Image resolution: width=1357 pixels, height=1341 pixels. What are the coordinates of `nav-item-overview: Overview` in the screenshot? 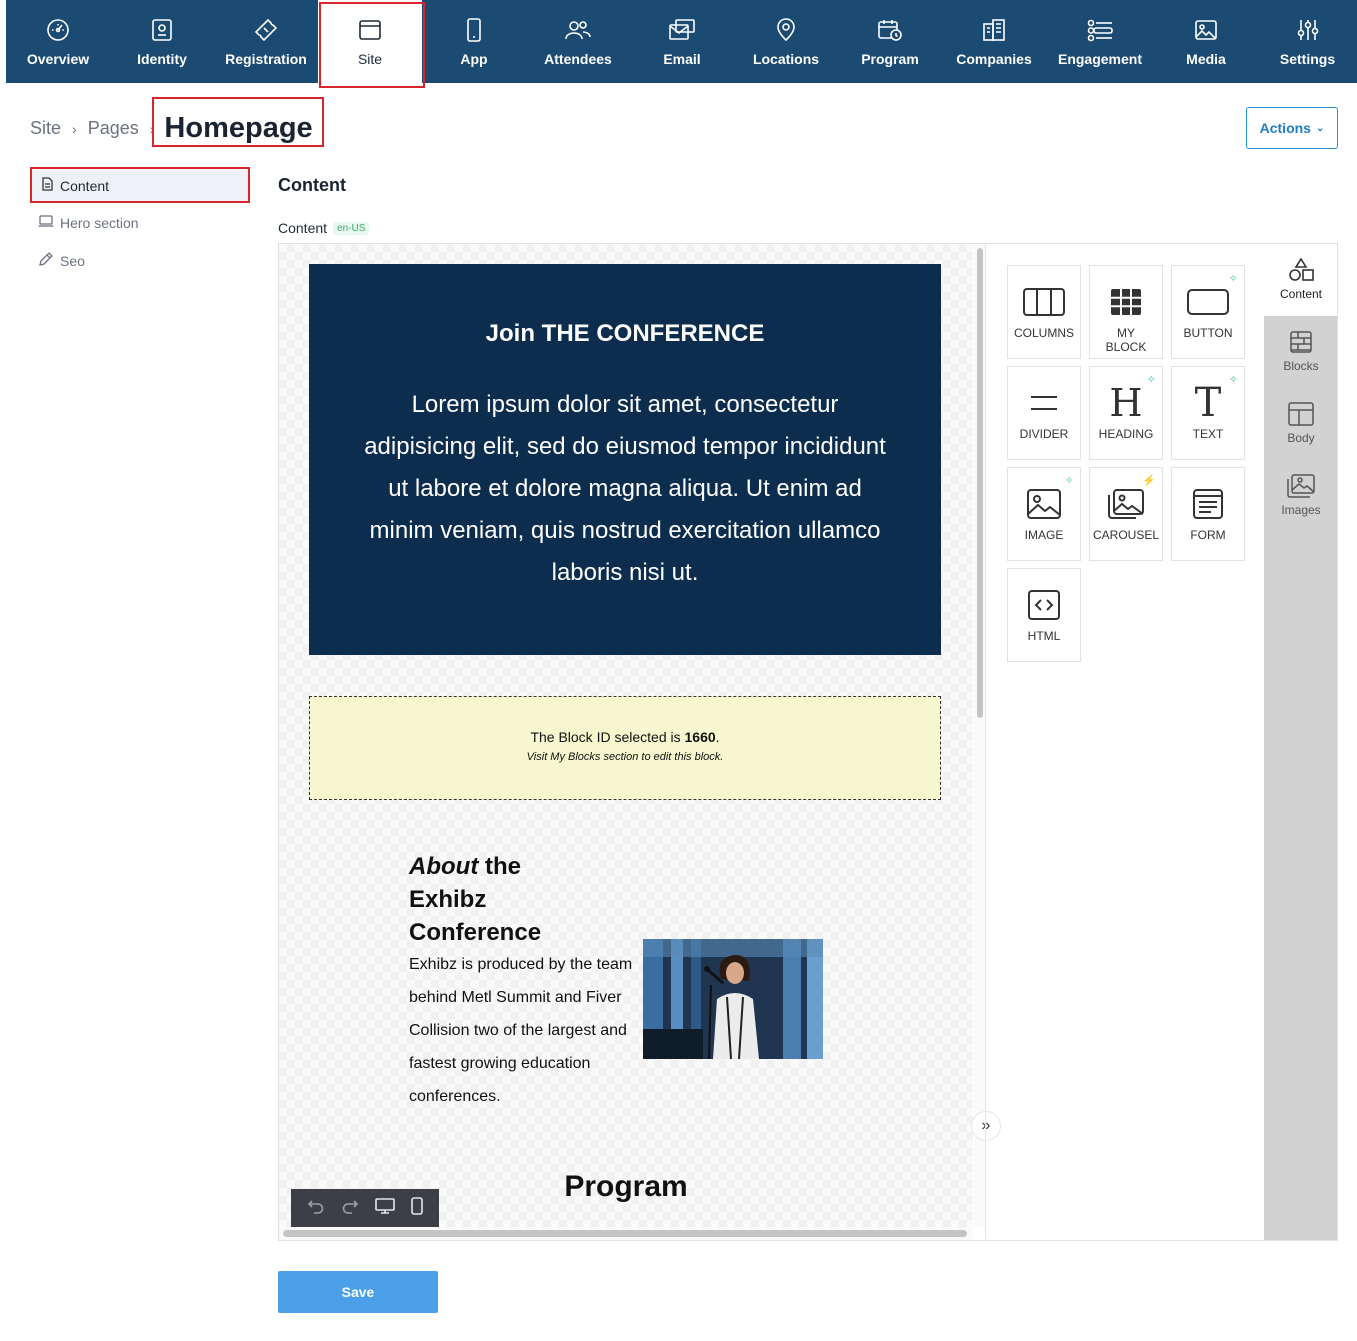 It's located at (58, 41).